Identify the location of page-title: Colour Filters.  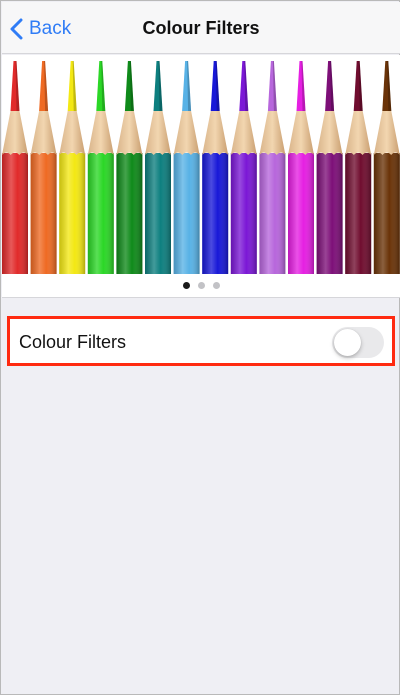
(201, 28).